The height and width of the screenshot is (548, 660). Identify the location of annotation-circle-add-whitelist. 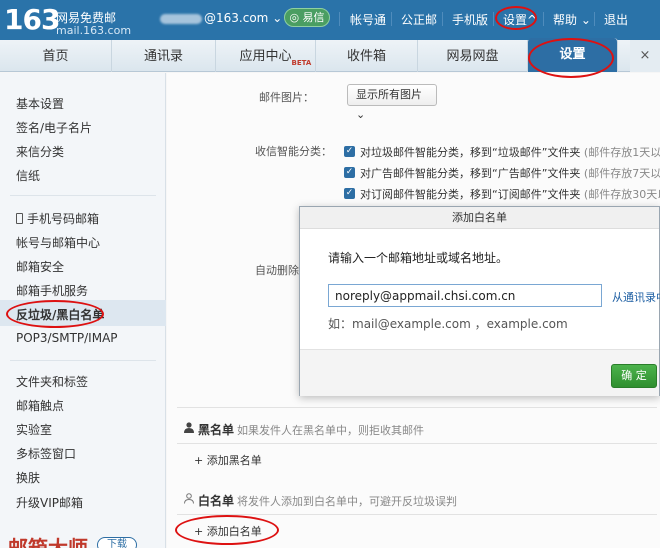
(227, 530).